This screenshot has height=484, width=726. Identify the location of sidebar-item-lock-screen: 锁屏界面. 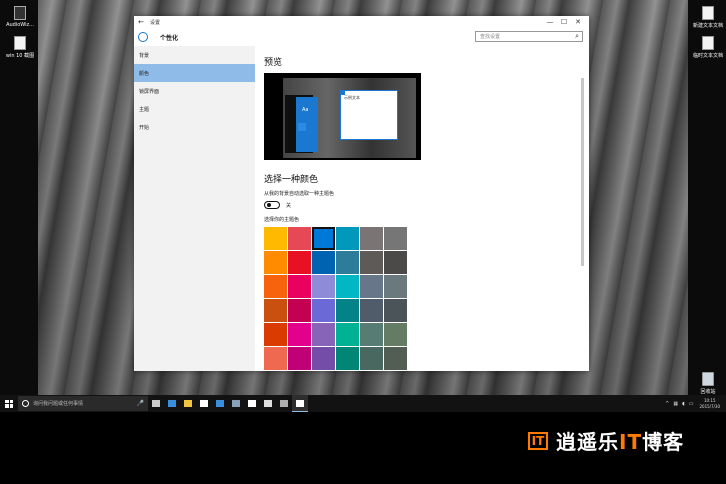
(194, 91).